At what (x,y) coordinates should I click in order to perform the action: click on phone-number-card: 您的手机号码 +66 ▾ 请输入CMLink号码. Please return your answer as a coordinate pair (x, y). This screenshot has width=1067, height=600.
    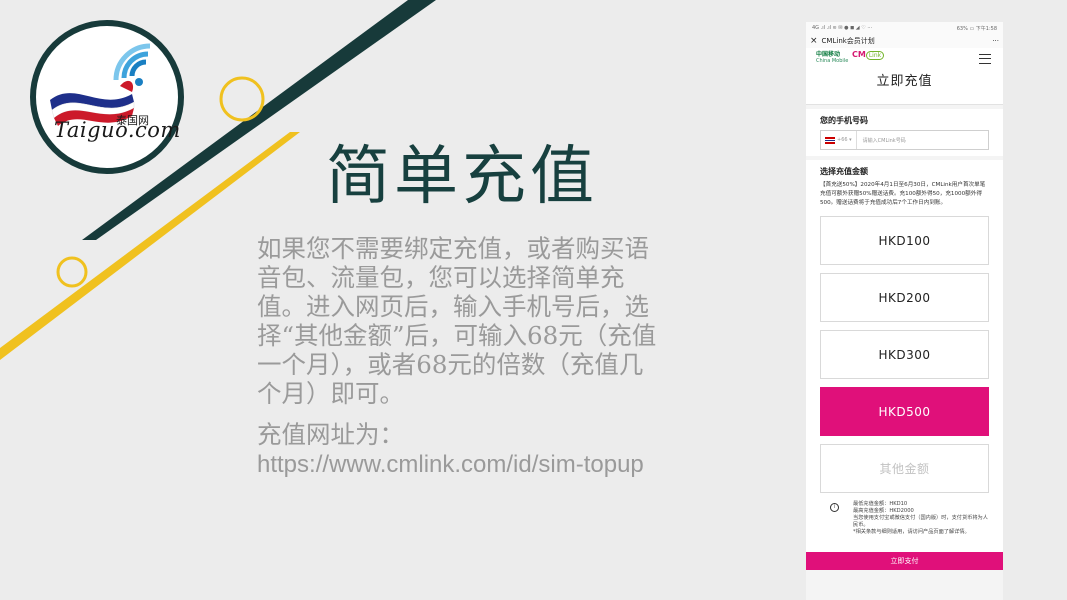
    Looking at the image, I should click on (904, 132).